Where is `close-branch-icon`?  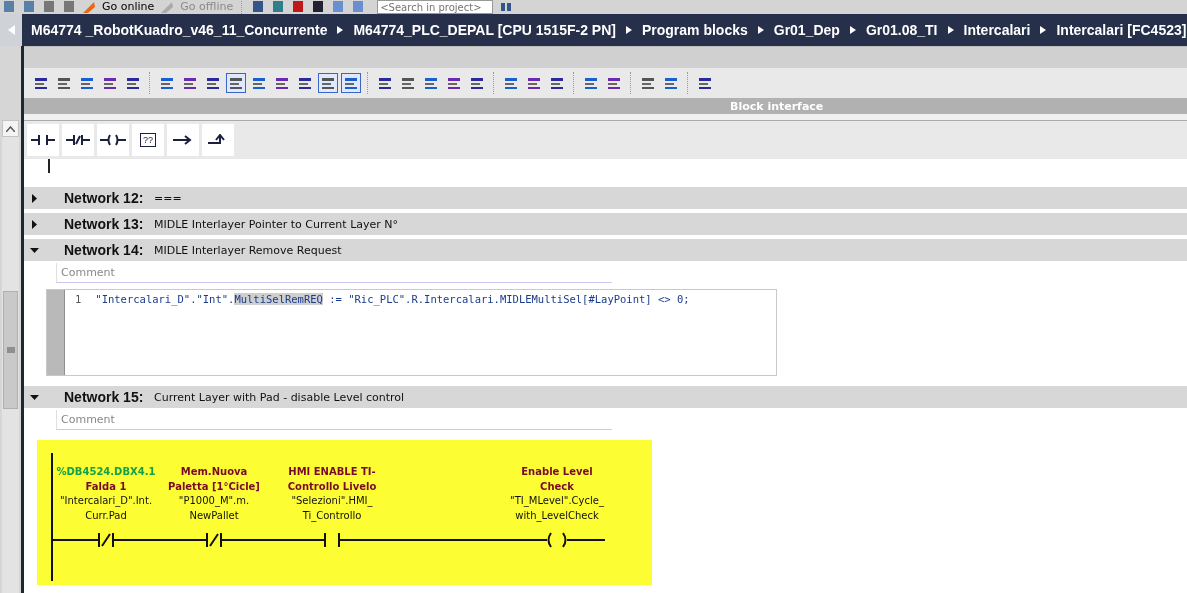 close-branch-icon is located at coordinates (218, 140).